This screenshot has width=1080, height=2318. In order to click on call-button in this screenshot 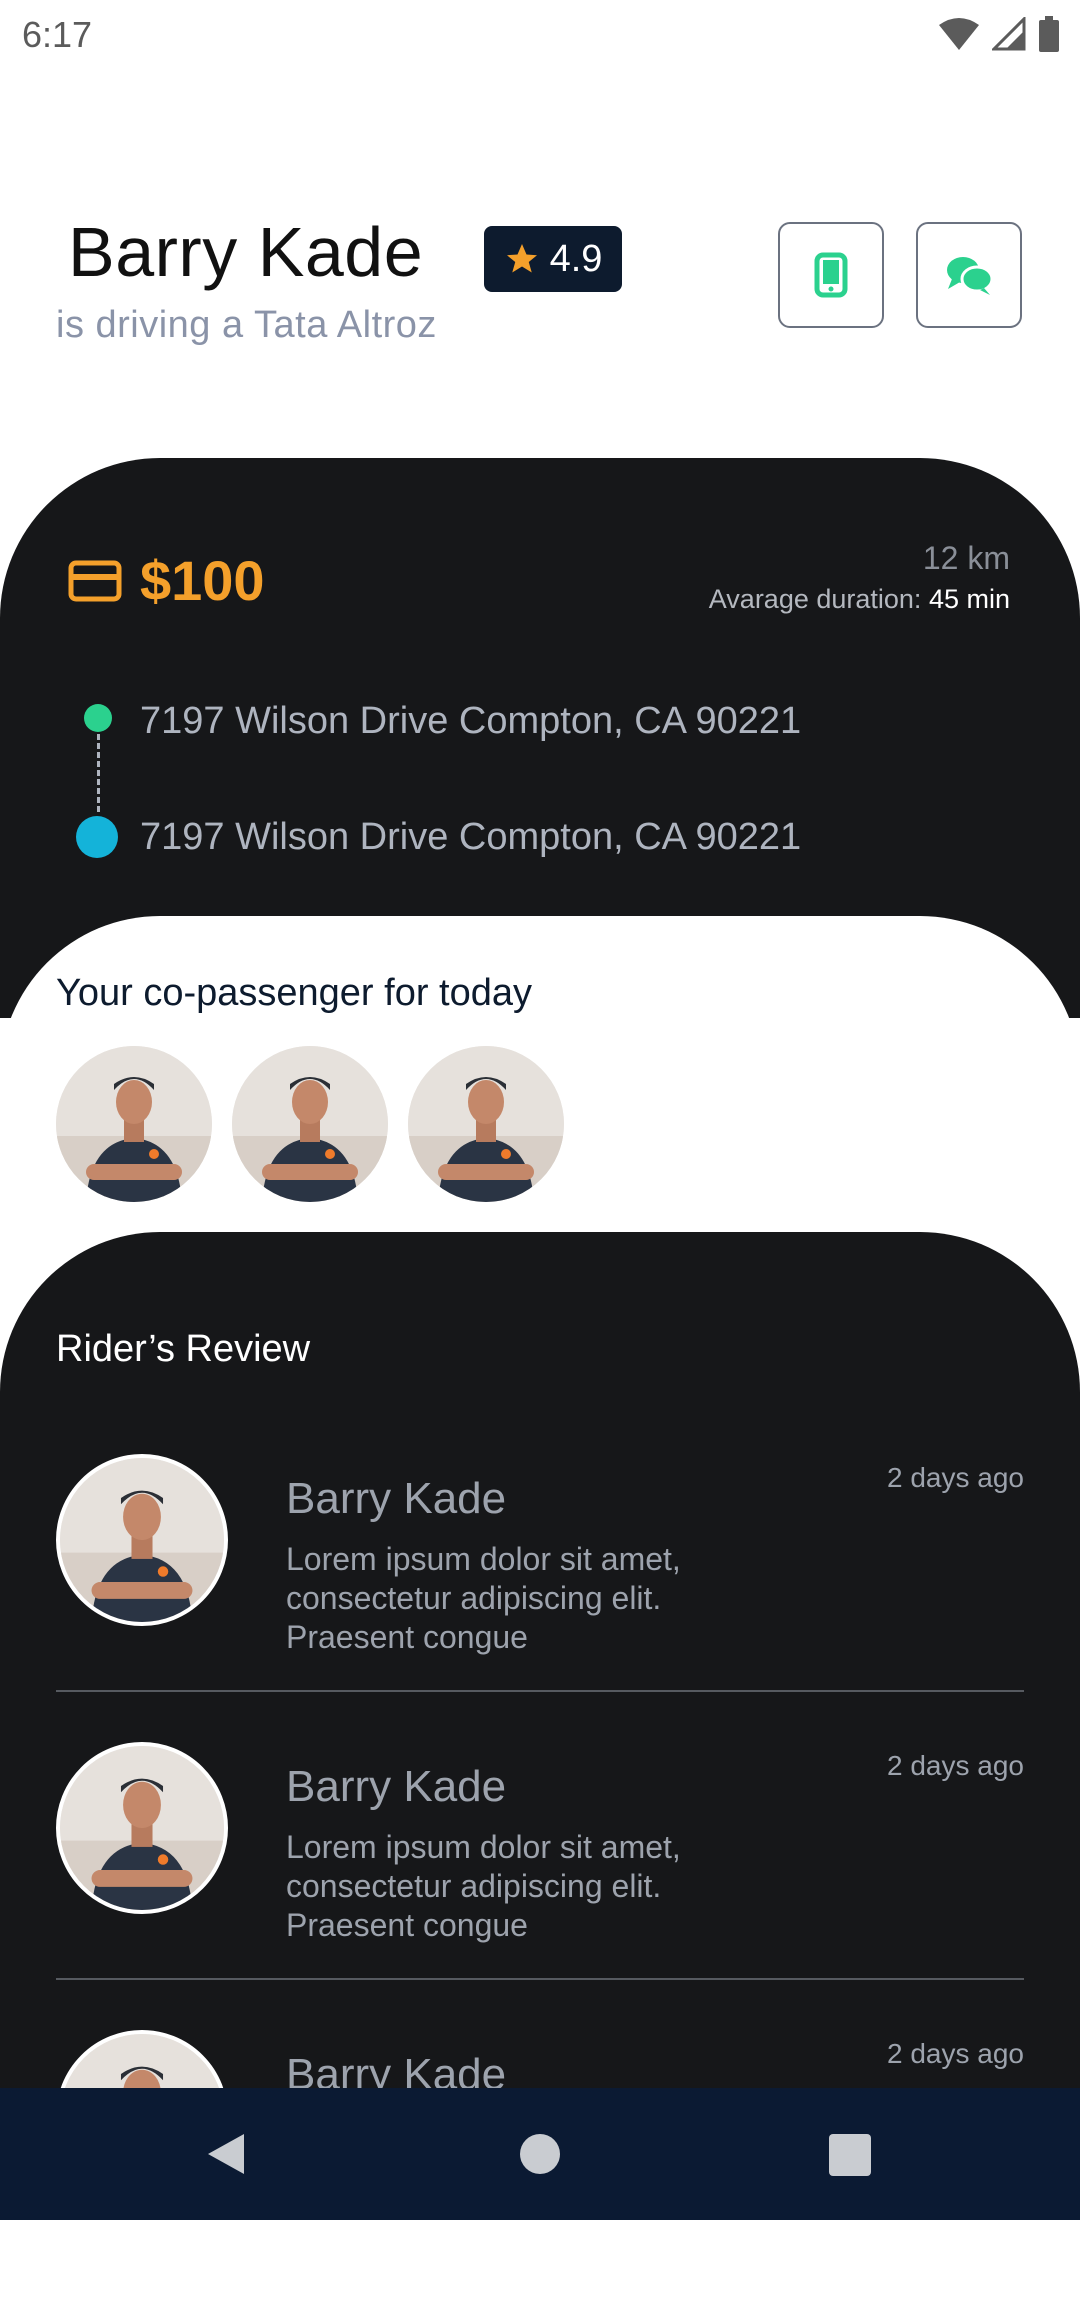, I will do `click(831, 275)`.